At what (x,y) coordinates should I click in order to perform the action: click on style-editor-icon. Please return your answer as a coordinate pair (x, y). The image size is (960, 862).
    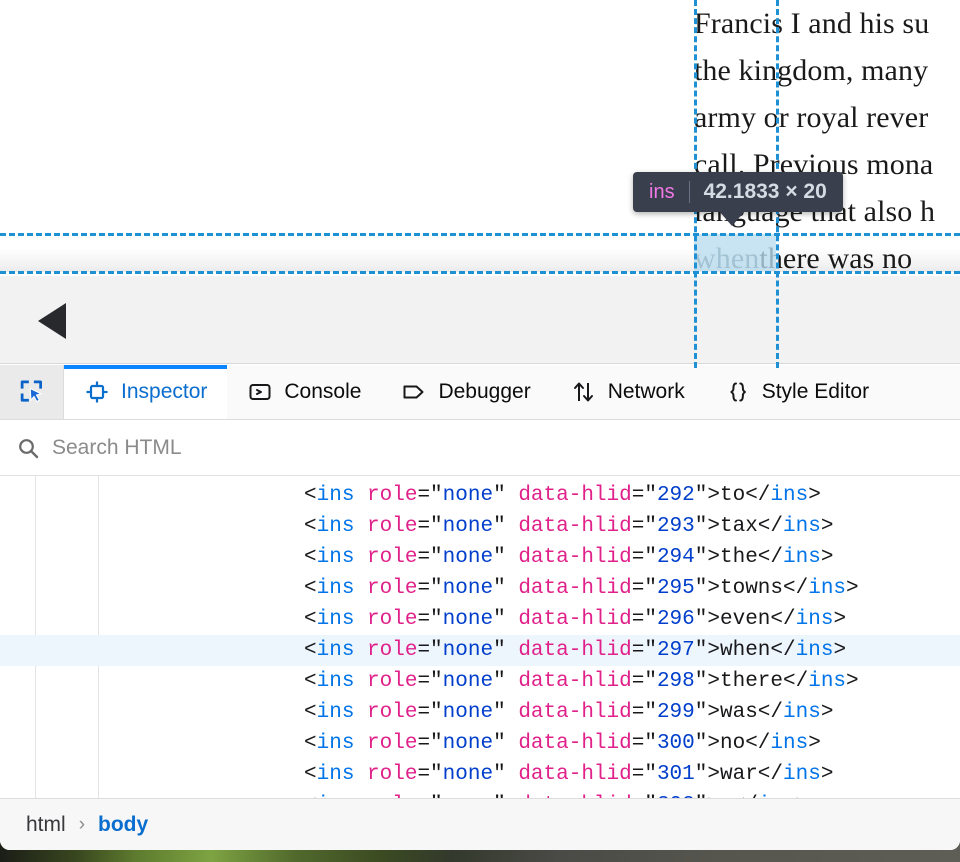
    Looking at the image, I should click on (738, 392).